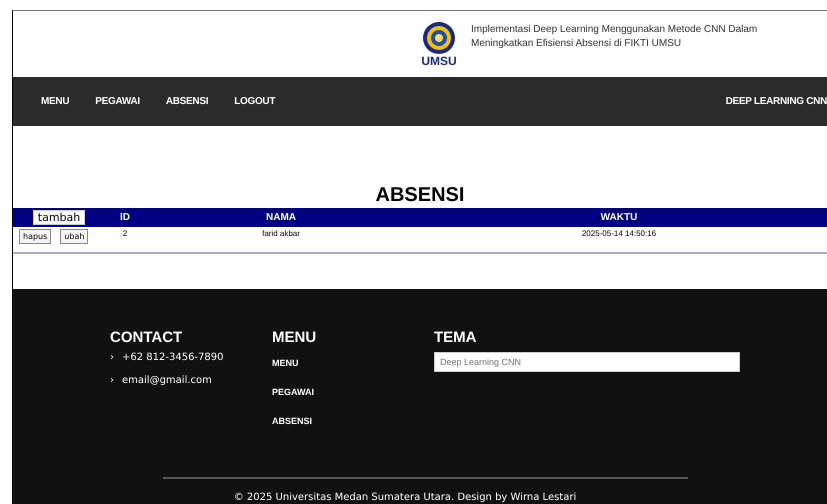 The image size is (827, 504). Describe the element at coordinates (74, 236) in the screenshot. I see `row-action-button: ubah` at that location.